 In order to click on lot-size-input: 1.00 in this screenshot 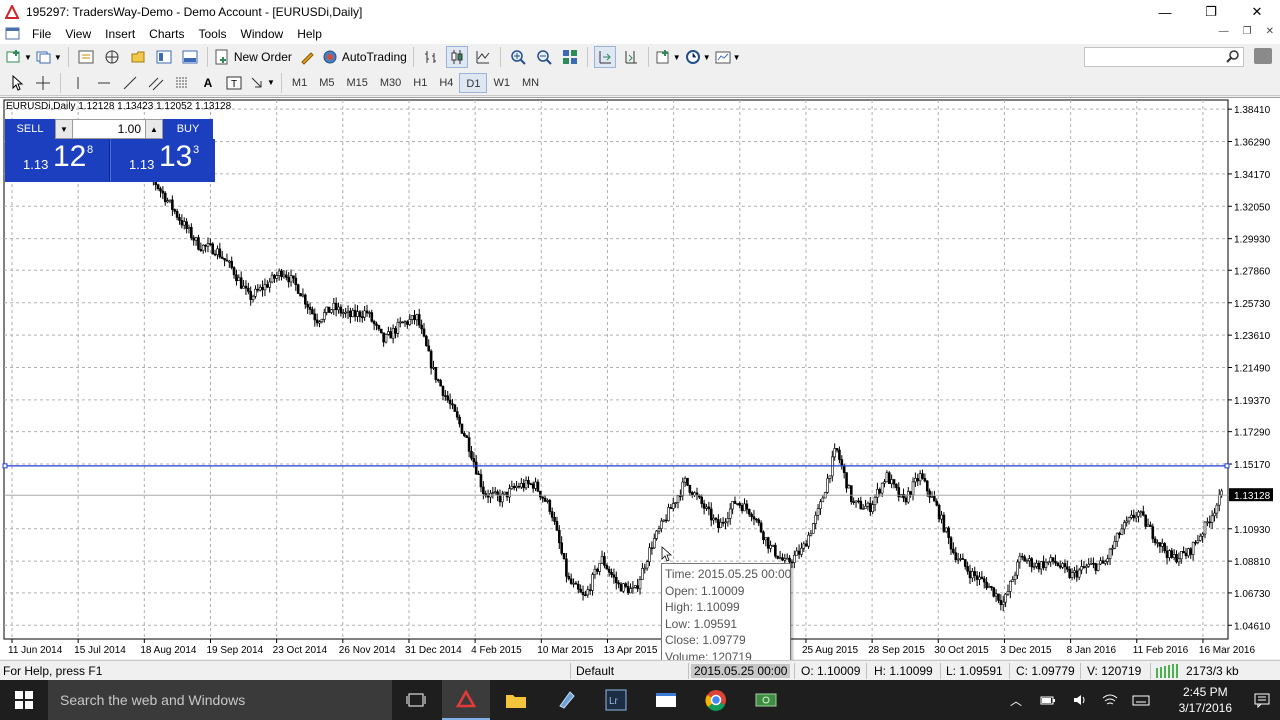, I will do `click(109, 129)`.